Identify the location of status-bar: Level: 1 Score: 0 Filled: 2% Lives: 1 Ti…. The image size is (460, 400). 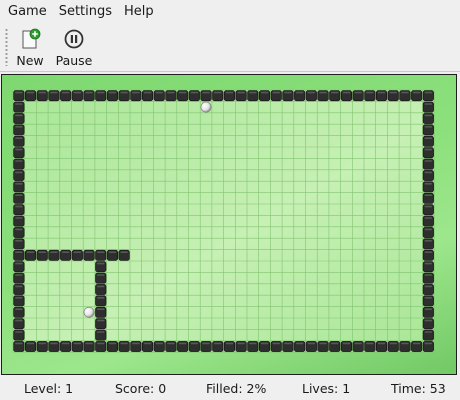
(230, 388).